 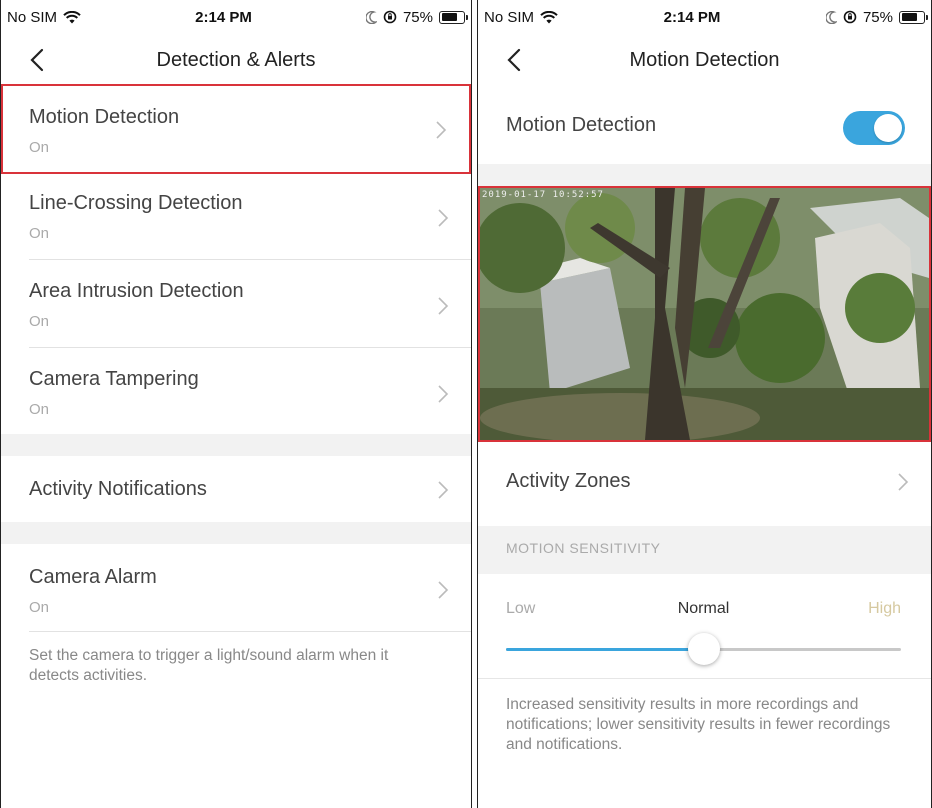 I want to click on motion-sensitivity-header: MOTION SENSITIVITY, so click(x=704, y=550).